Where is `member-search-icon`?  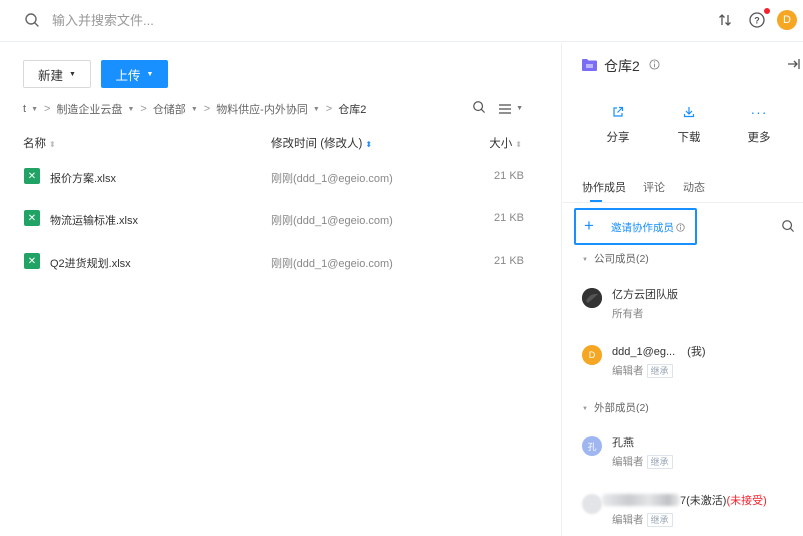
member-search-icon is located at coordinates (788, 227).